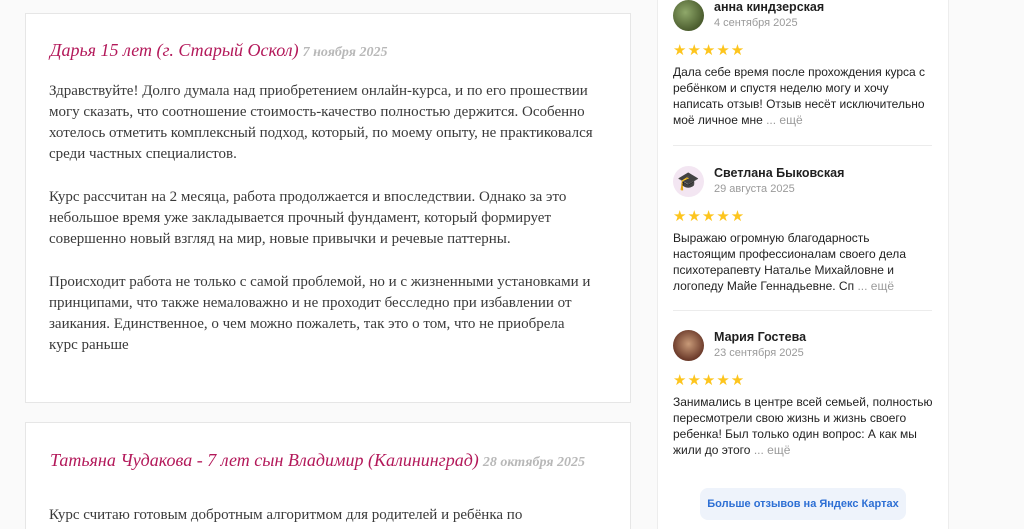  What do you see at coordinates (688, 181) in the screenshot?
I see `graduation-cap-icon: 🎓` at bounding box center [688, 181].